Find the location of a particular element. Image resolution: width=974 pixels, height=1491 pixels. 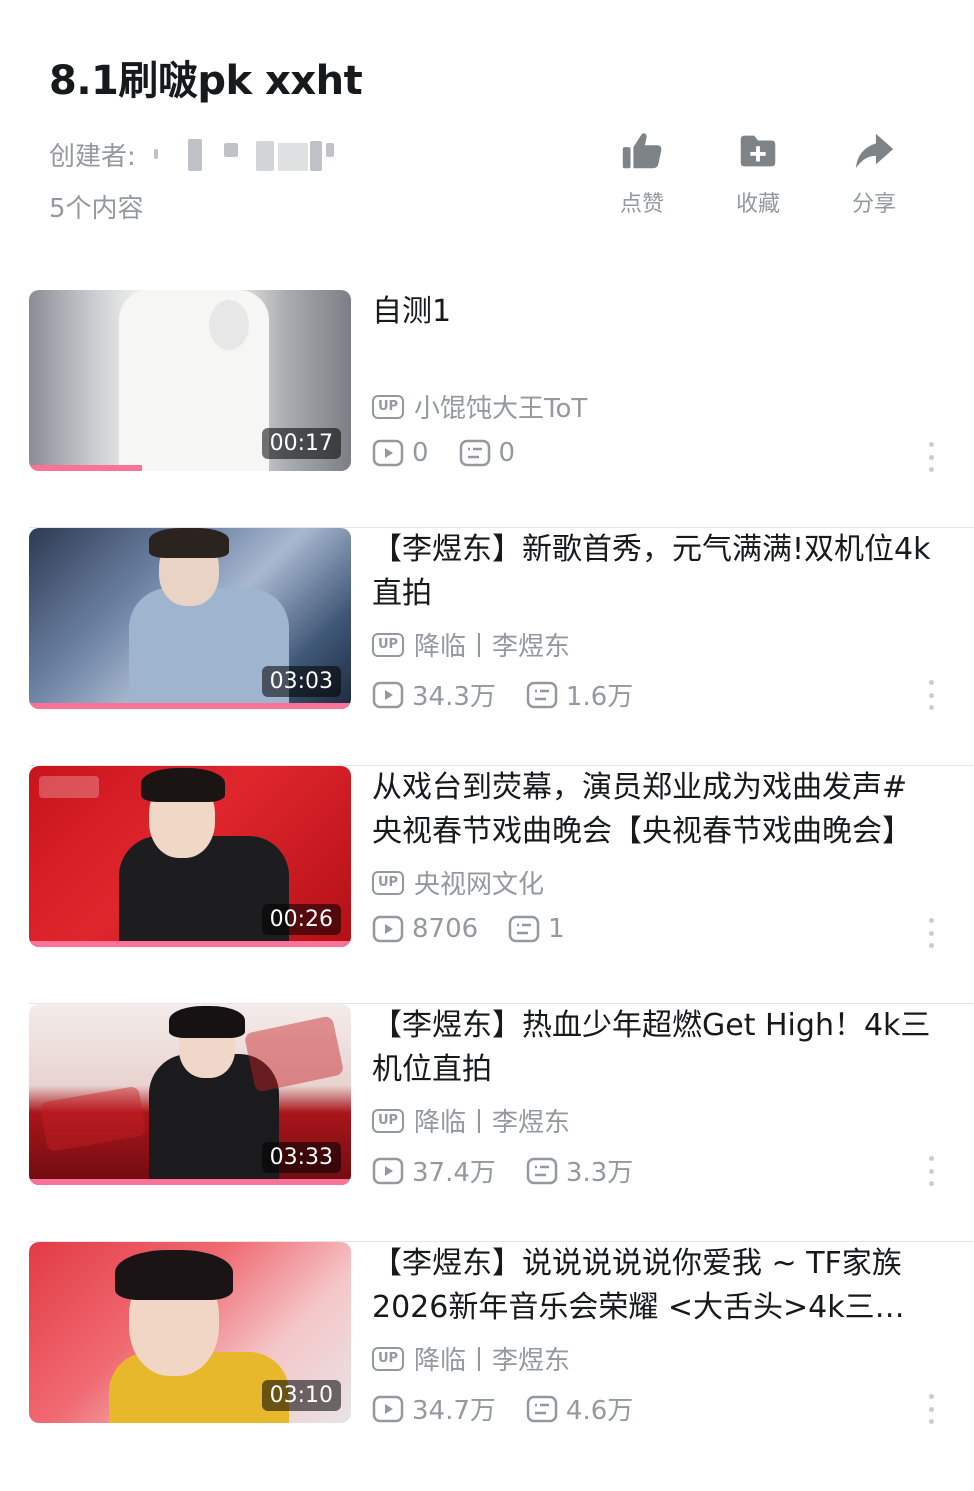

video-stats: 37.4万 3.3万 is located at coordinates (517, 1170).